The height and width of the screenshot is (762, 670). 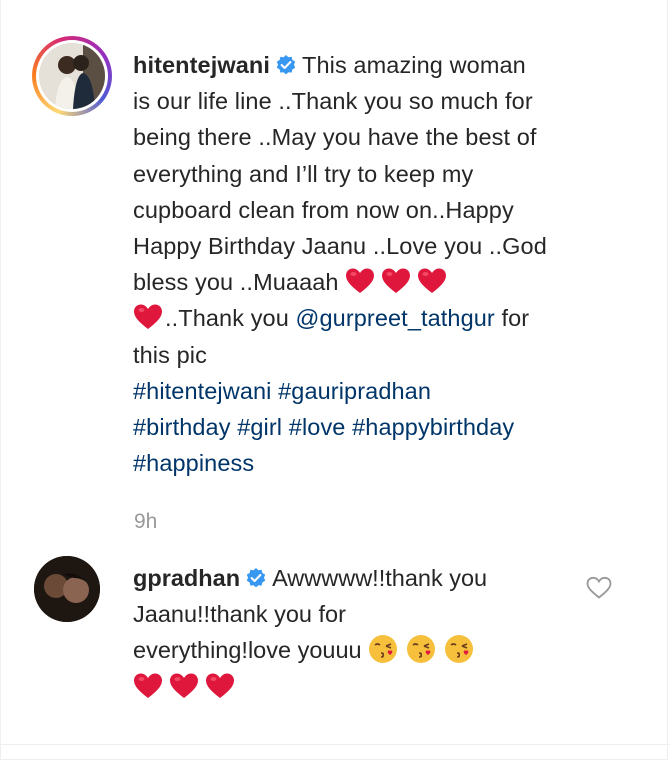 I want to click on reply-avatar, so click(x=67, y=589).